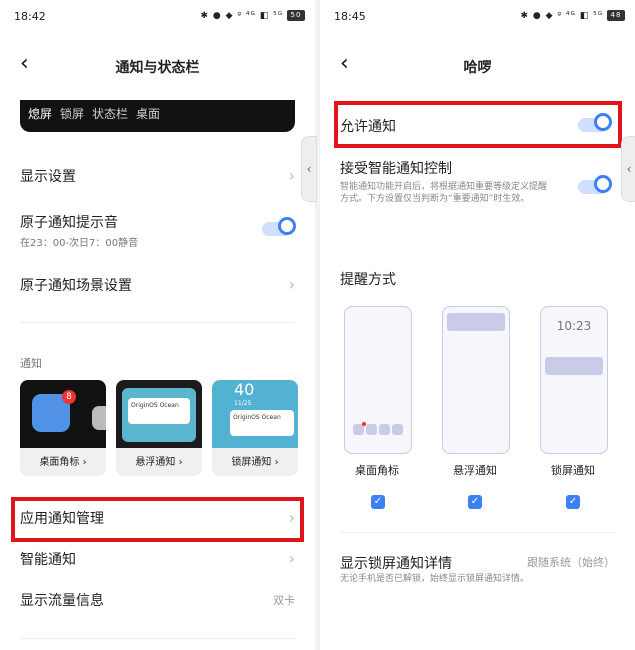  Describe the element at coordinates (477, 68) in the screenshot. I see `page-title: 哈啰` at that location.